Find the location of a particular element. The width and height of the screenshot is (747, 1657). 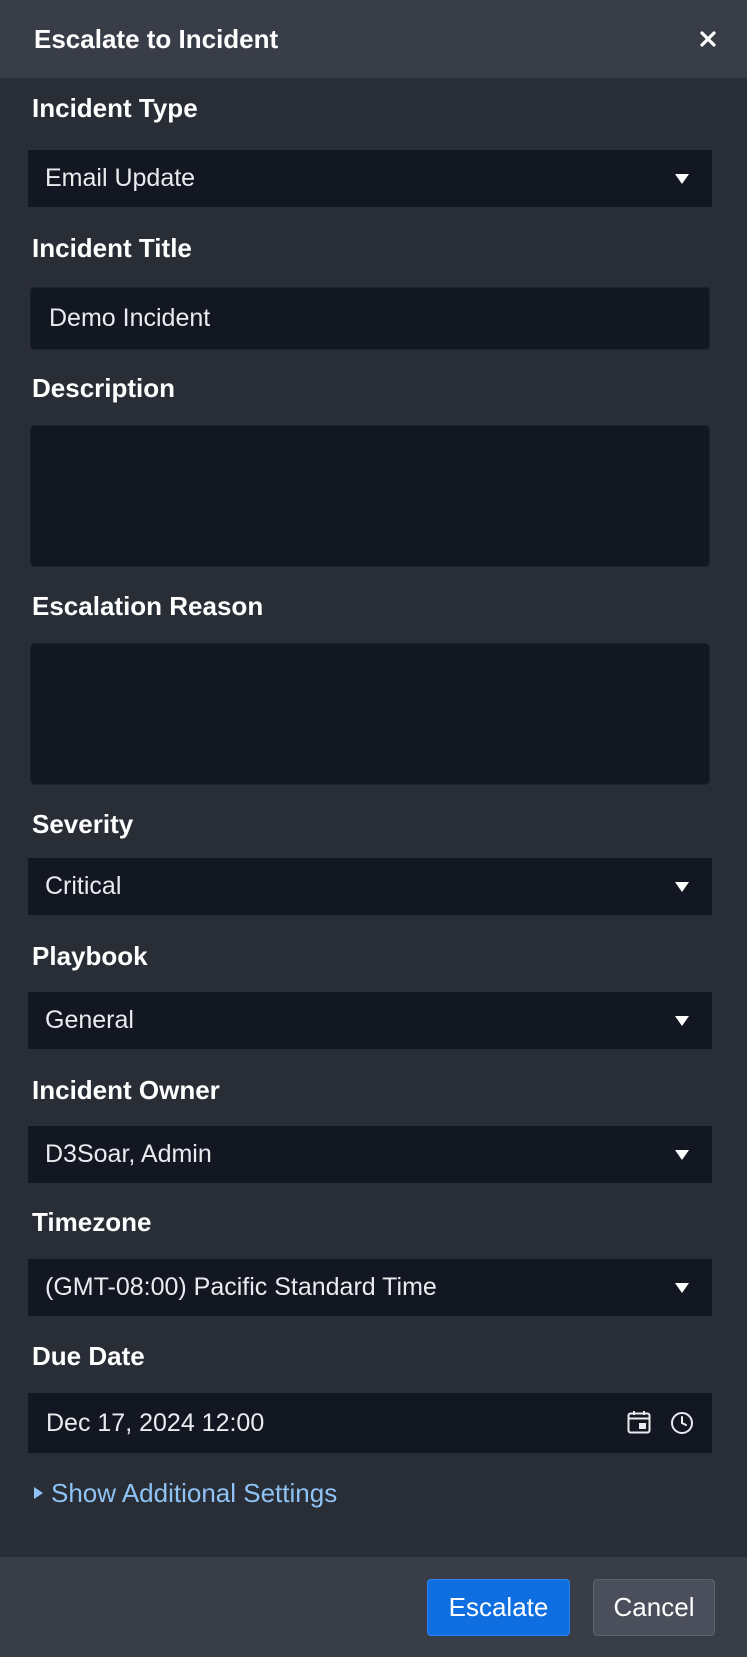

show-additional-settings-label: Show Additional Settings is located at coordinates (194, 1493).